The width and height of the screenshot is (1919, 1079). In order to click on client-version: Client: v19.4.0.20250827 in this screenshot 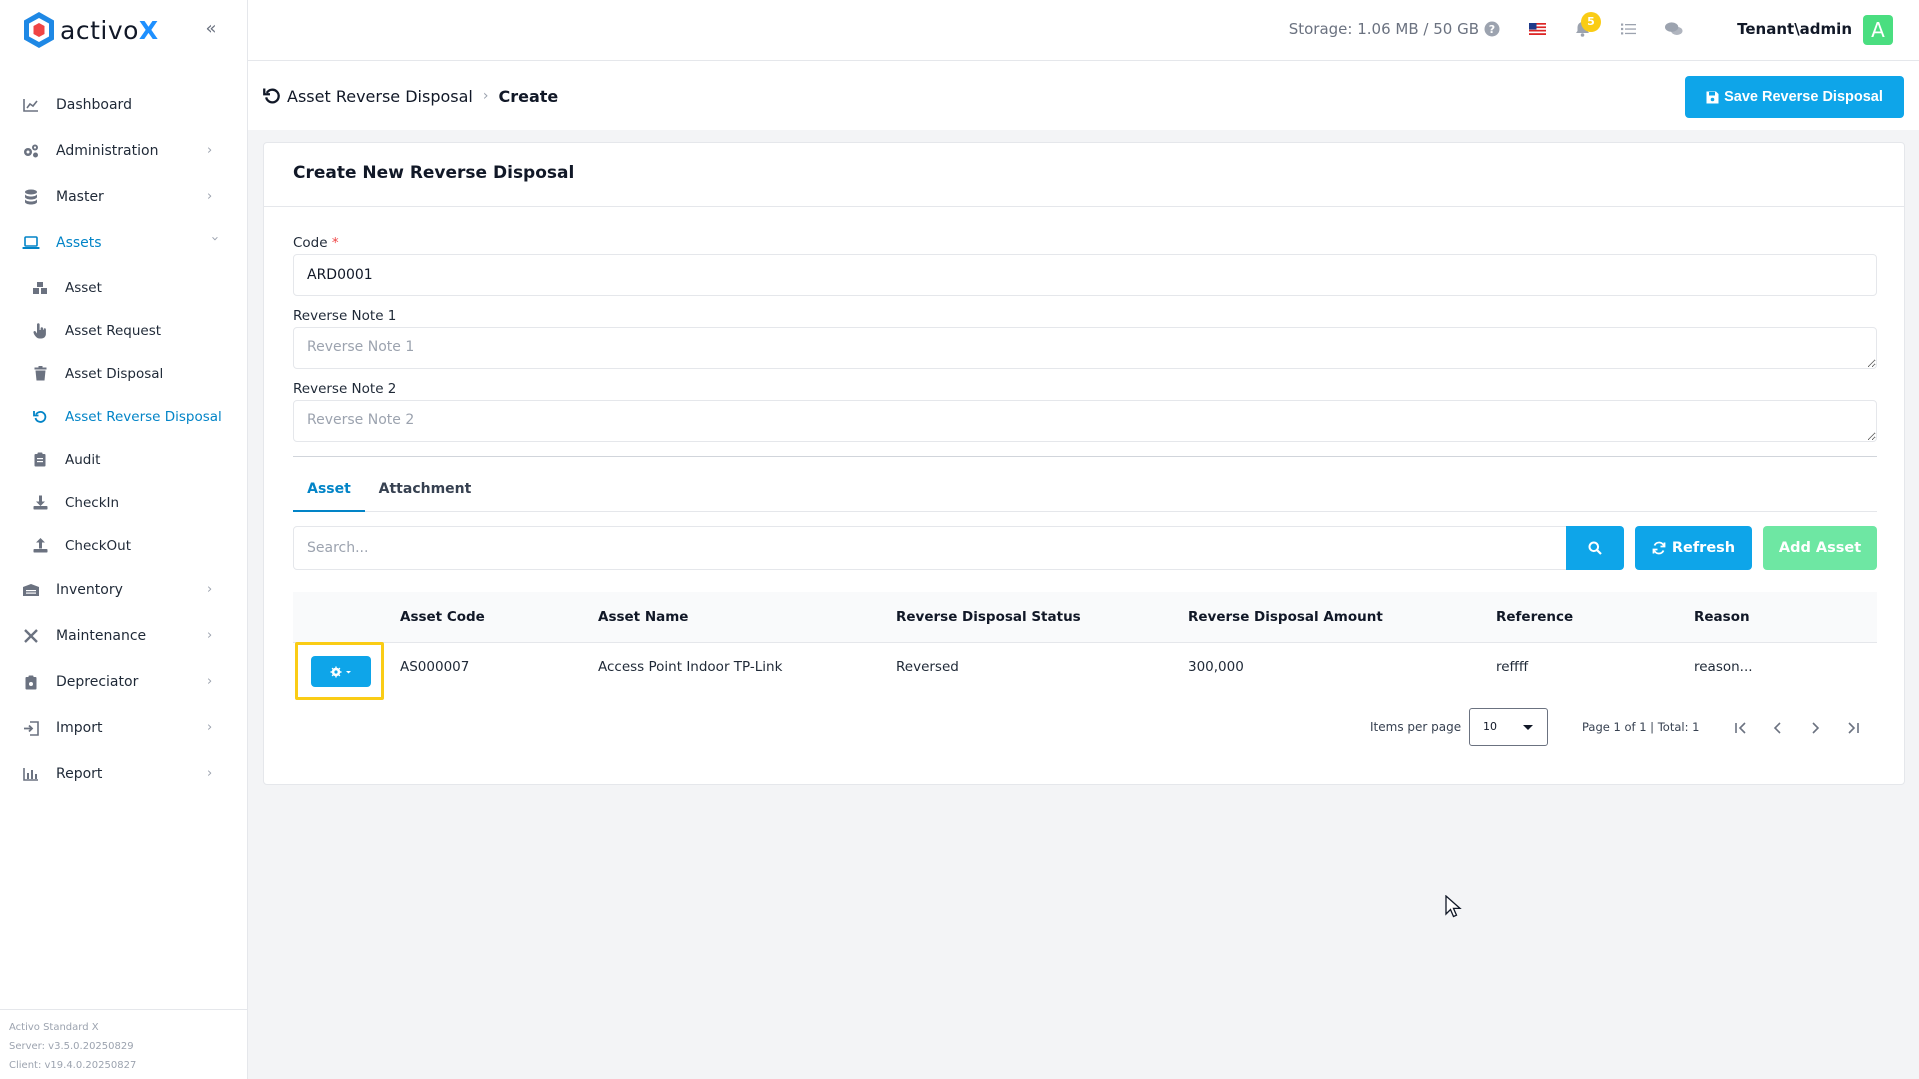, I will do `click(73, 1065)`.